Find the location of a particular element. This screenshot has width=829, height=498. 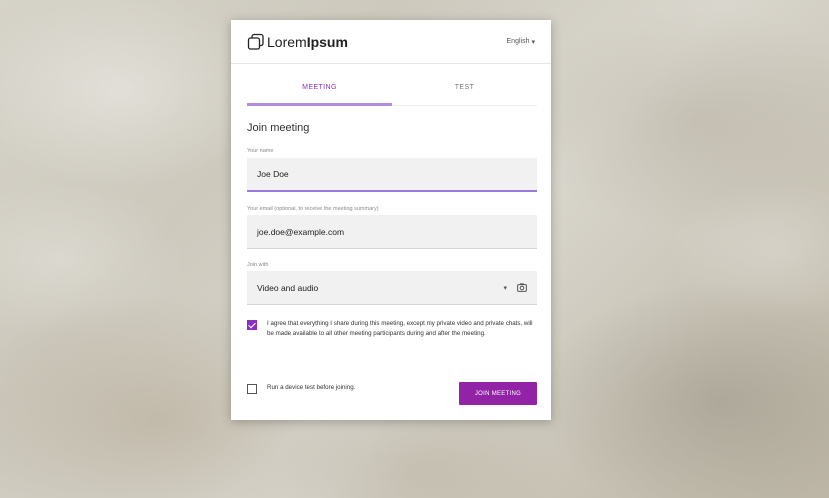

join-with-select: Video and audio ▾ is located at coordinates (392, 288).